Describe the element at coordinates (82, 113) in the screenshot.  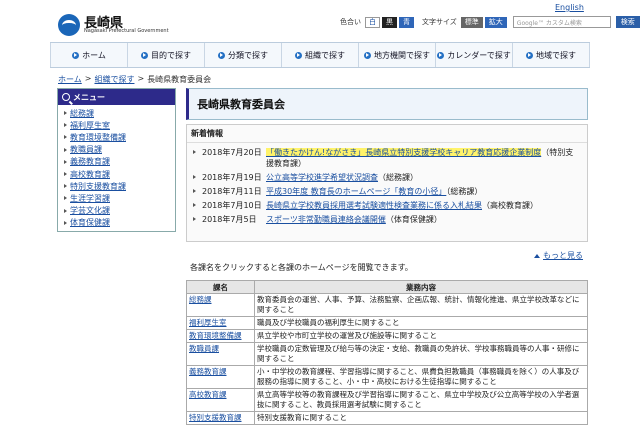
I see `sidebar-link: 総務課` at that location.